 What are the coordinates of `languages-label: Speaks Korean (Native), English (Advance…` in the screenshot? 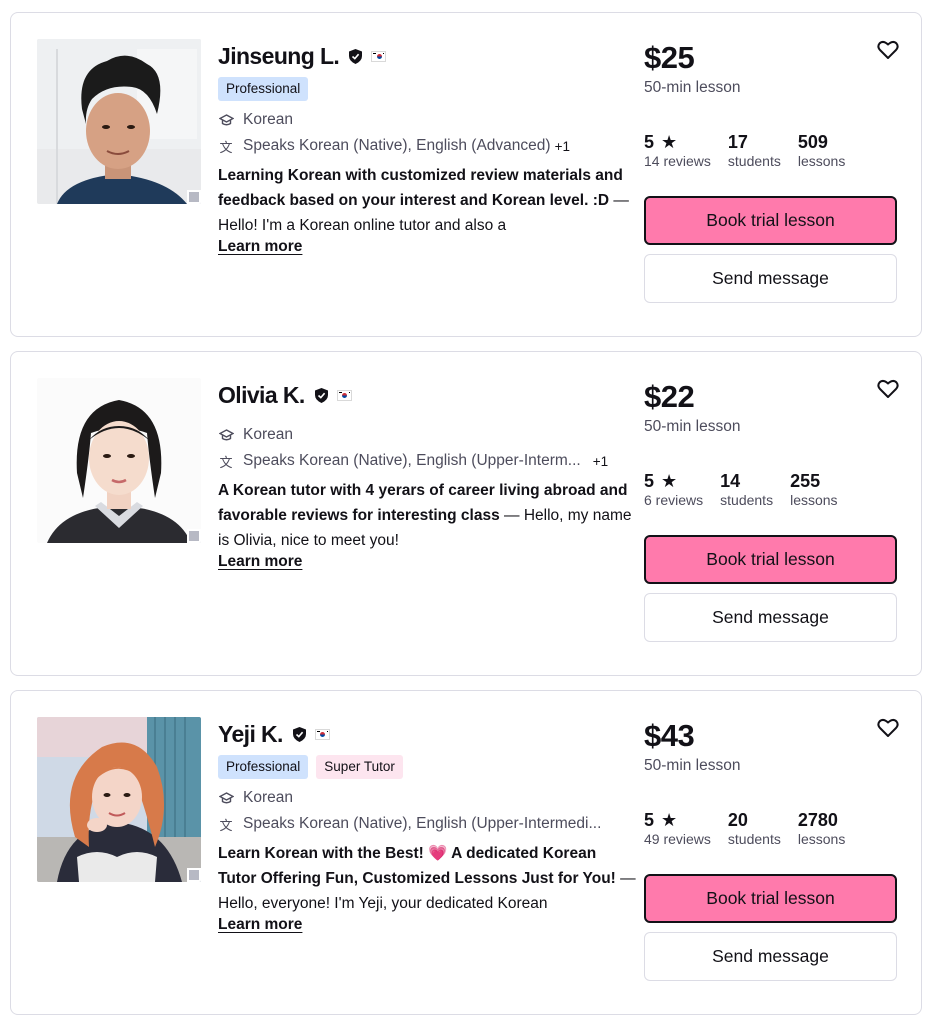 It's located at (397, 145).